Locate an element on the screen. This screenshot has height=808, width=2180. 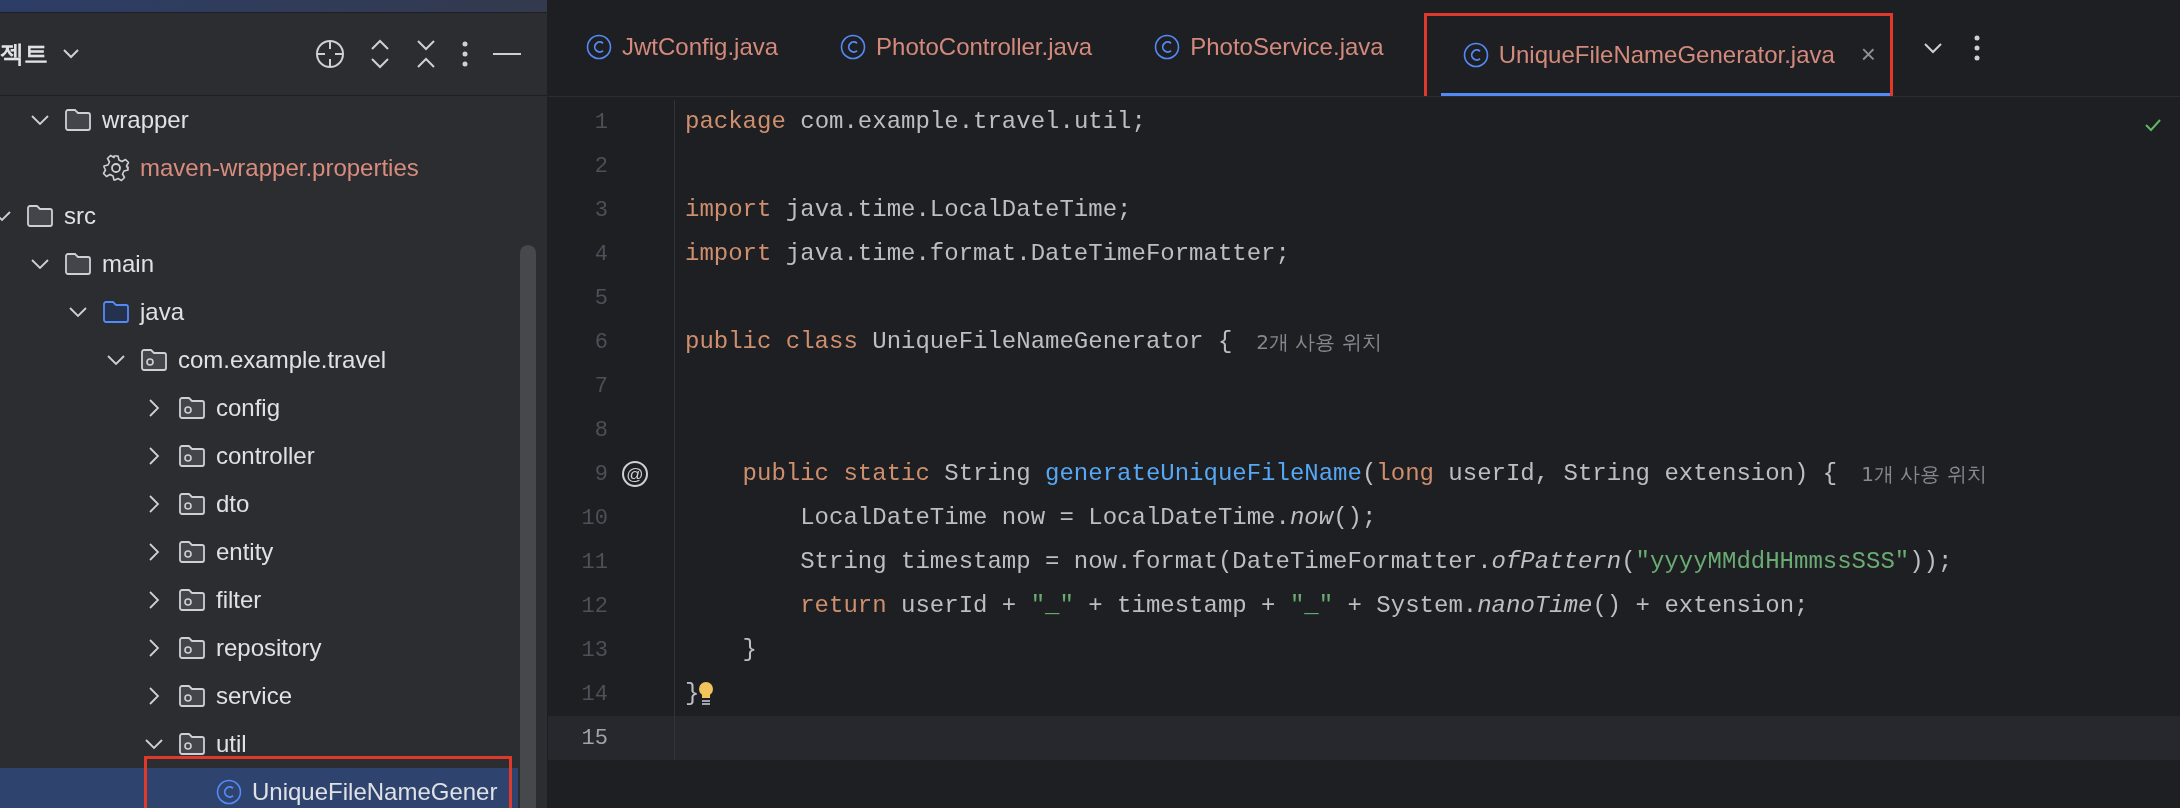
tree-item: main is located at coordinates (259, 264).